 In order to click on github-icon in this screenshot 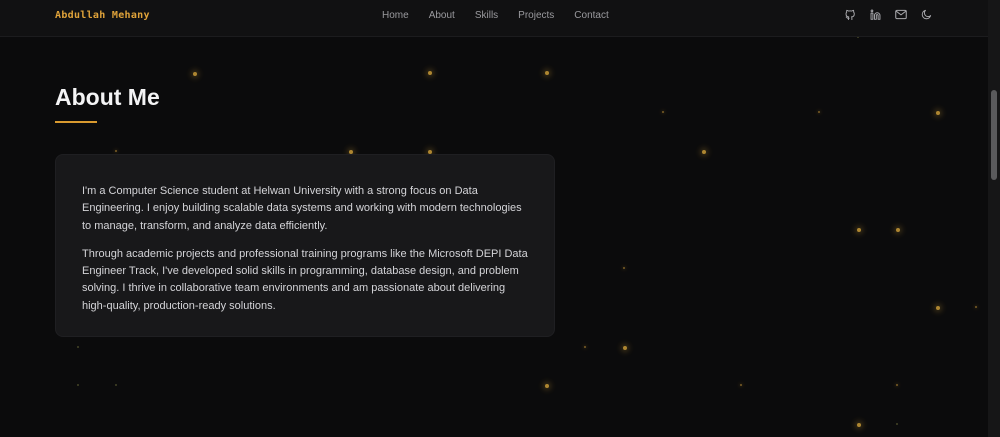, I will do `click(850, 14)`.